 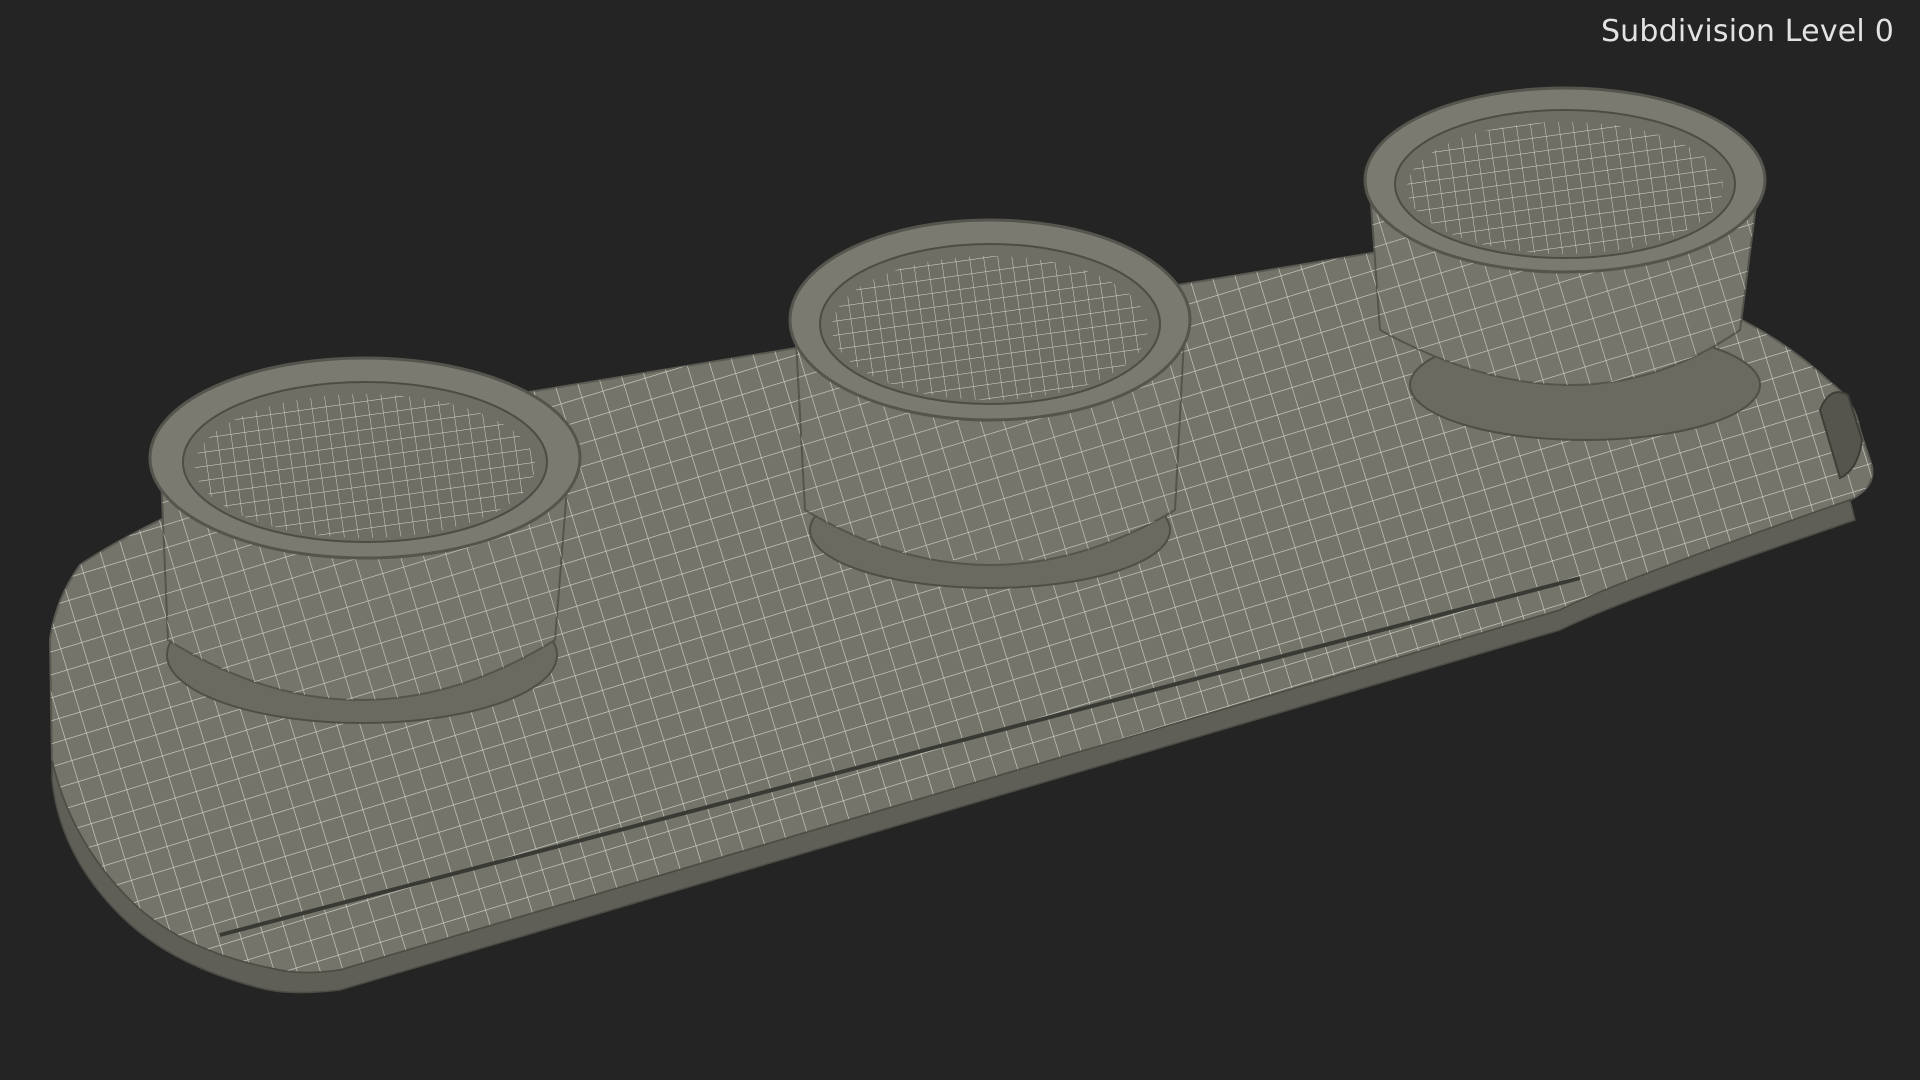 I want to click on cup-right, so click(x=1565, y=263).